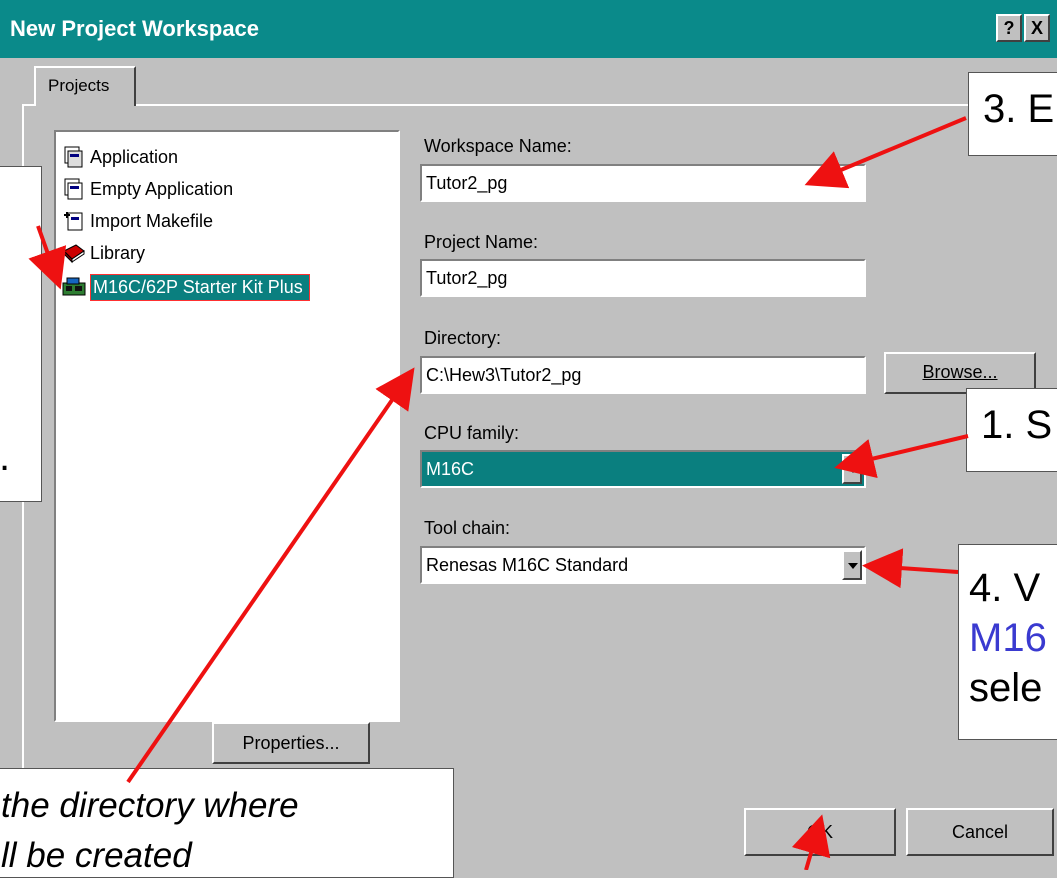 Image resolution: width=1057 pixels, height=878 pixels. Describe the element at coordinates (1006, 688) in the screenshot. I see `callout-step4-line3: sele` at that location.